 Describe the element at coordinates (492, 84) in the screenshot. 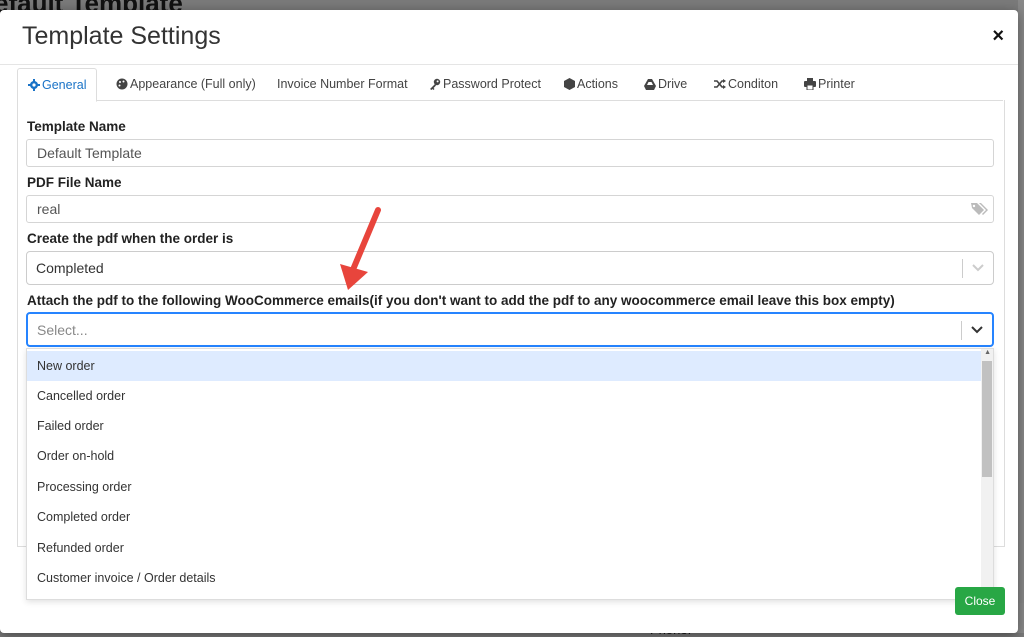

I see `tab-label: Password Protect` at that location.